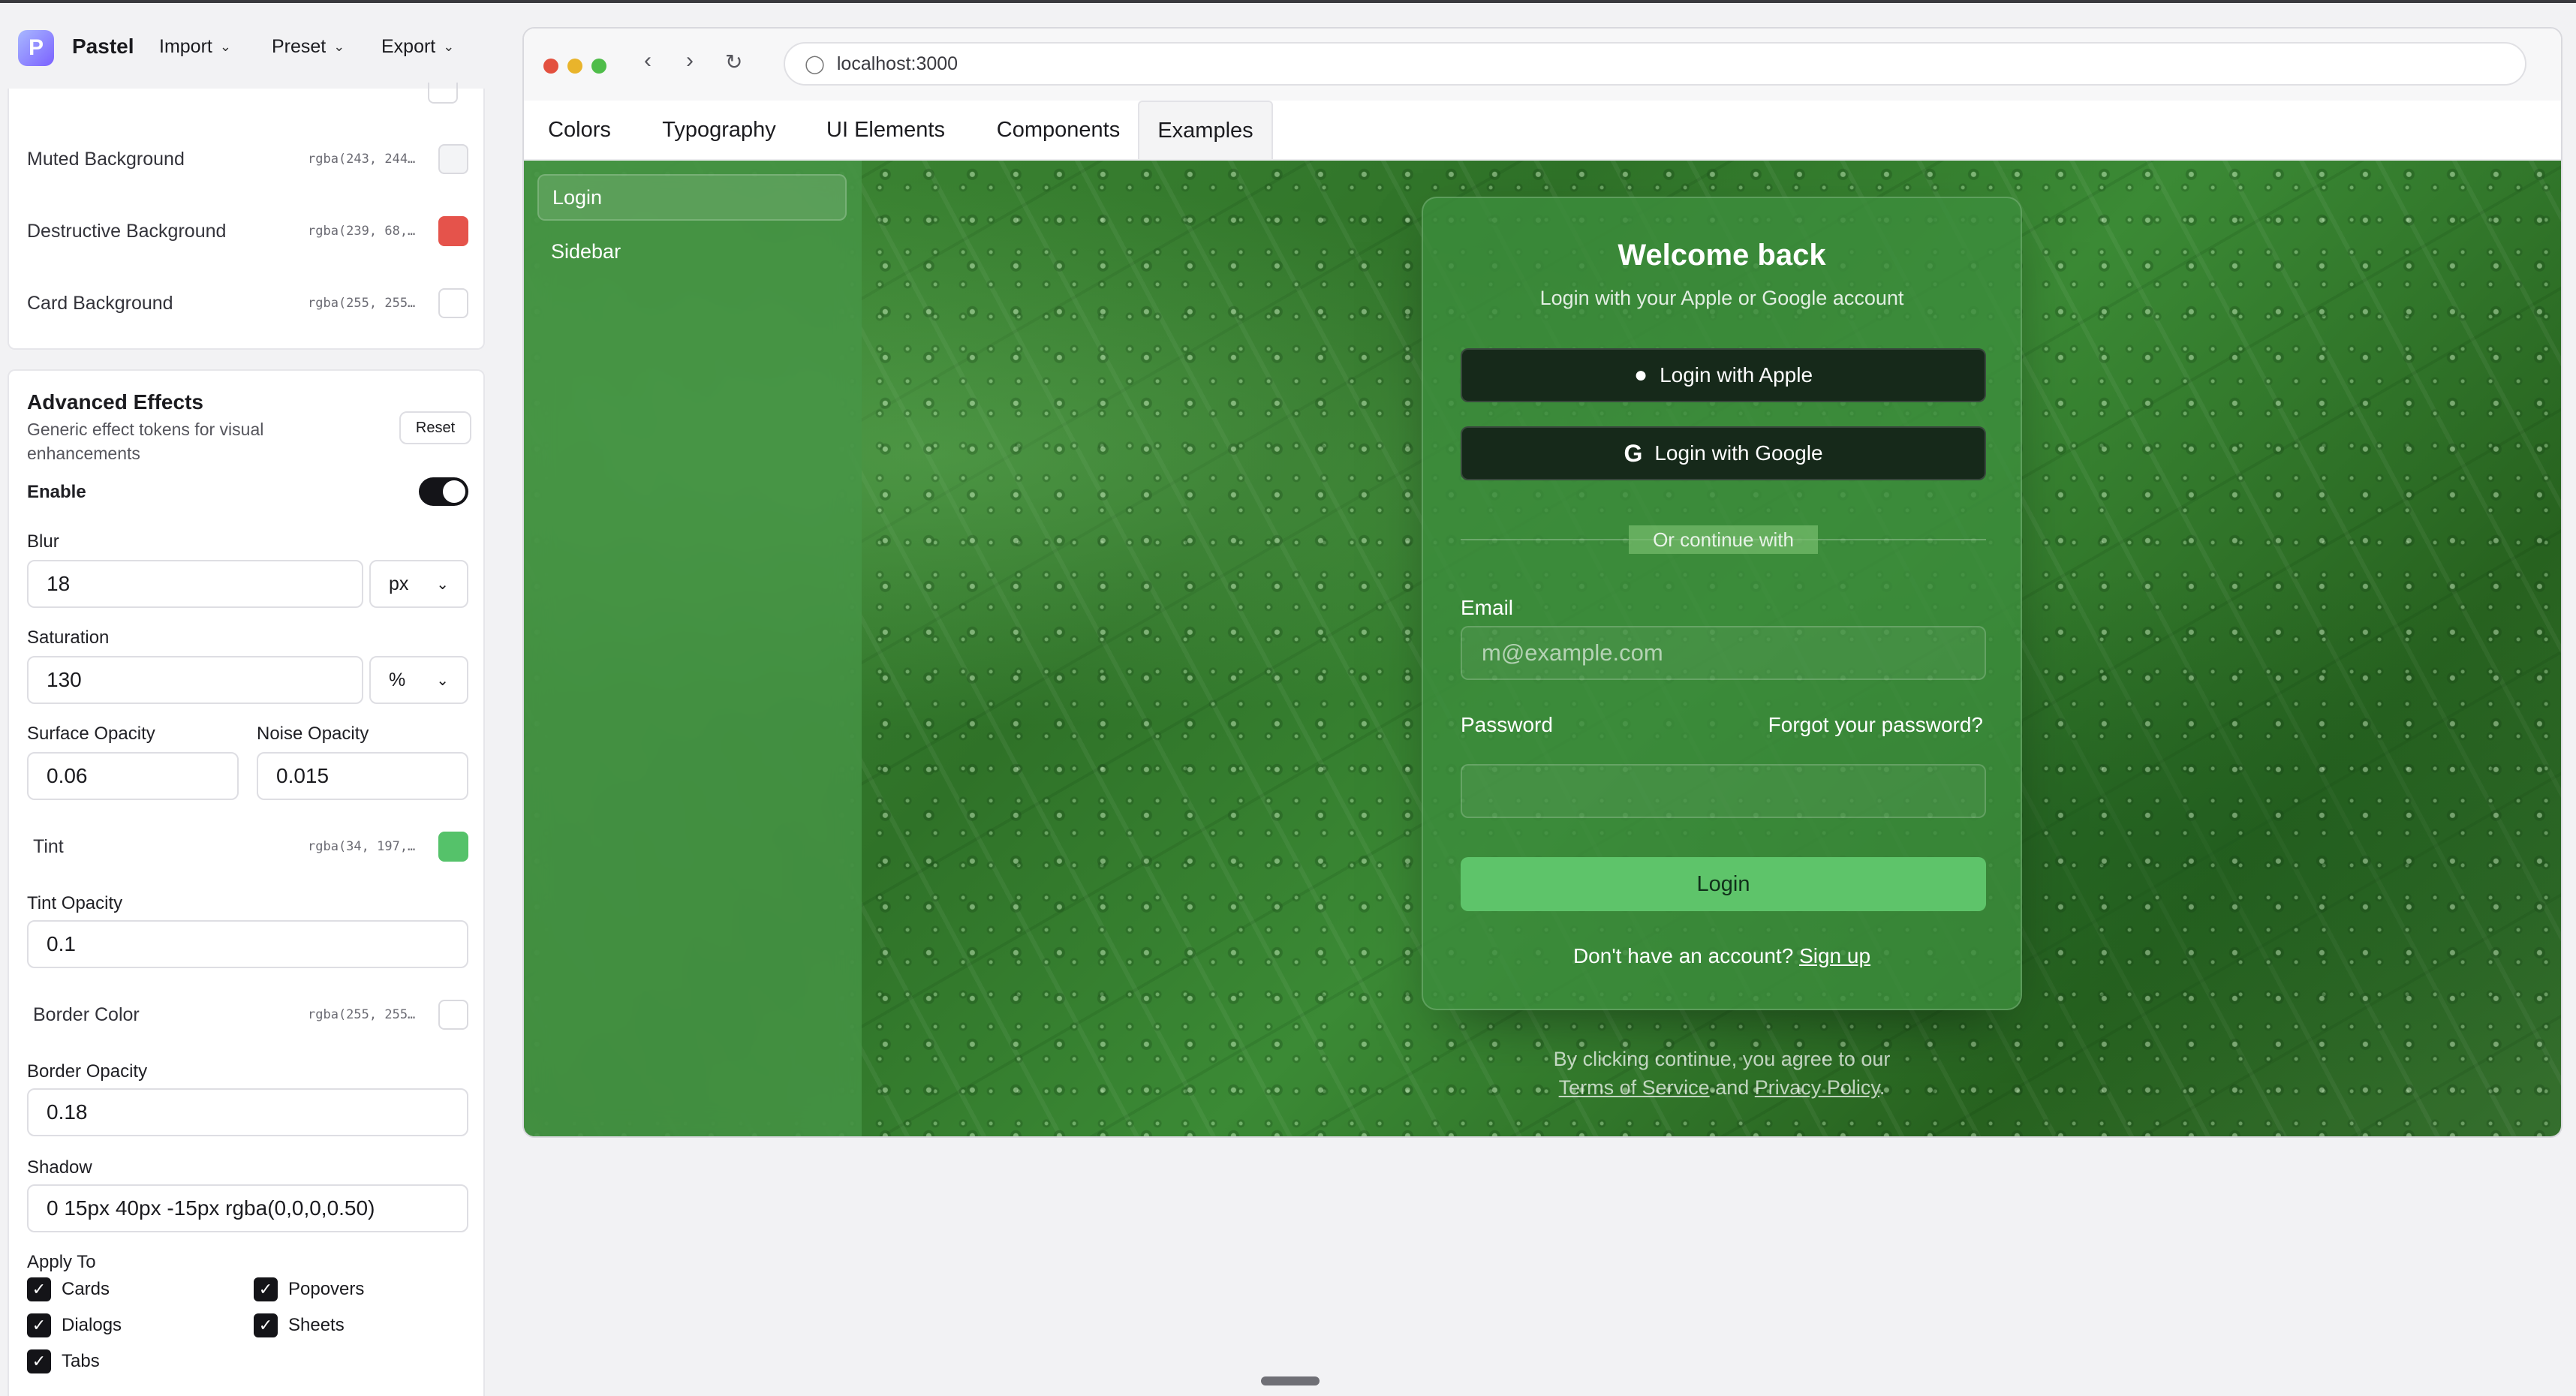 This screenshot has width=2576, height=1396. What do you see at coordinates (1634, 1087) in the screenshot?
I see `terms-of-service-link: Terms of Service` at bounding box center [1634, 1087].